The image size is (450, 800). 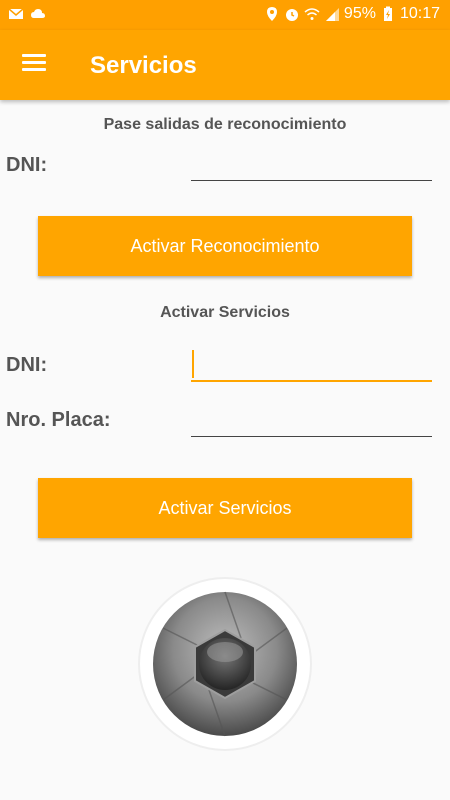 What do you see at coordinates (271, 14) in the screenshot?
I see `location-icon` at bounding box center [271, 14].